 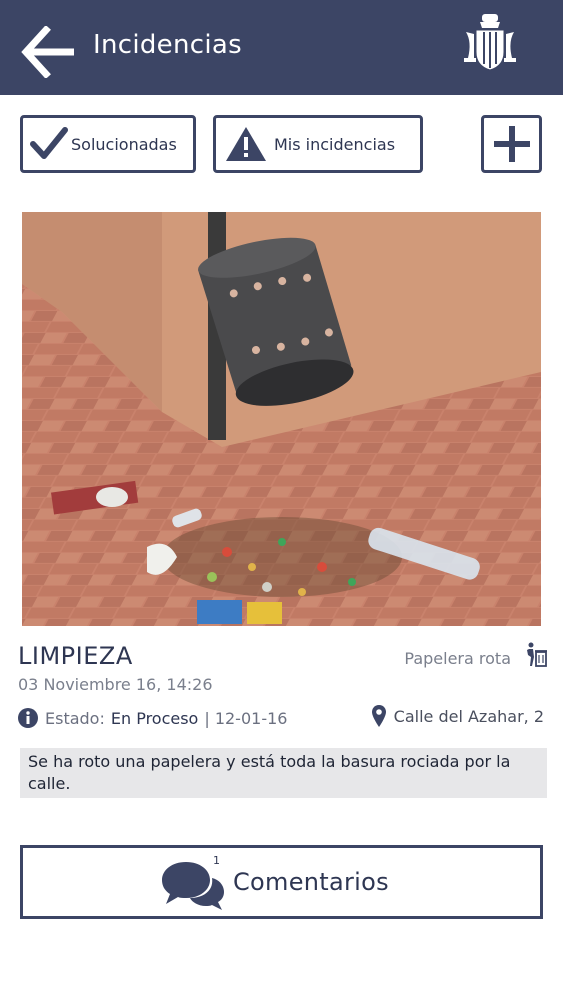 What do you see at coordinates (28, 718) in the screenshot?
I see `info-icon` at bounding box center [28, 718].